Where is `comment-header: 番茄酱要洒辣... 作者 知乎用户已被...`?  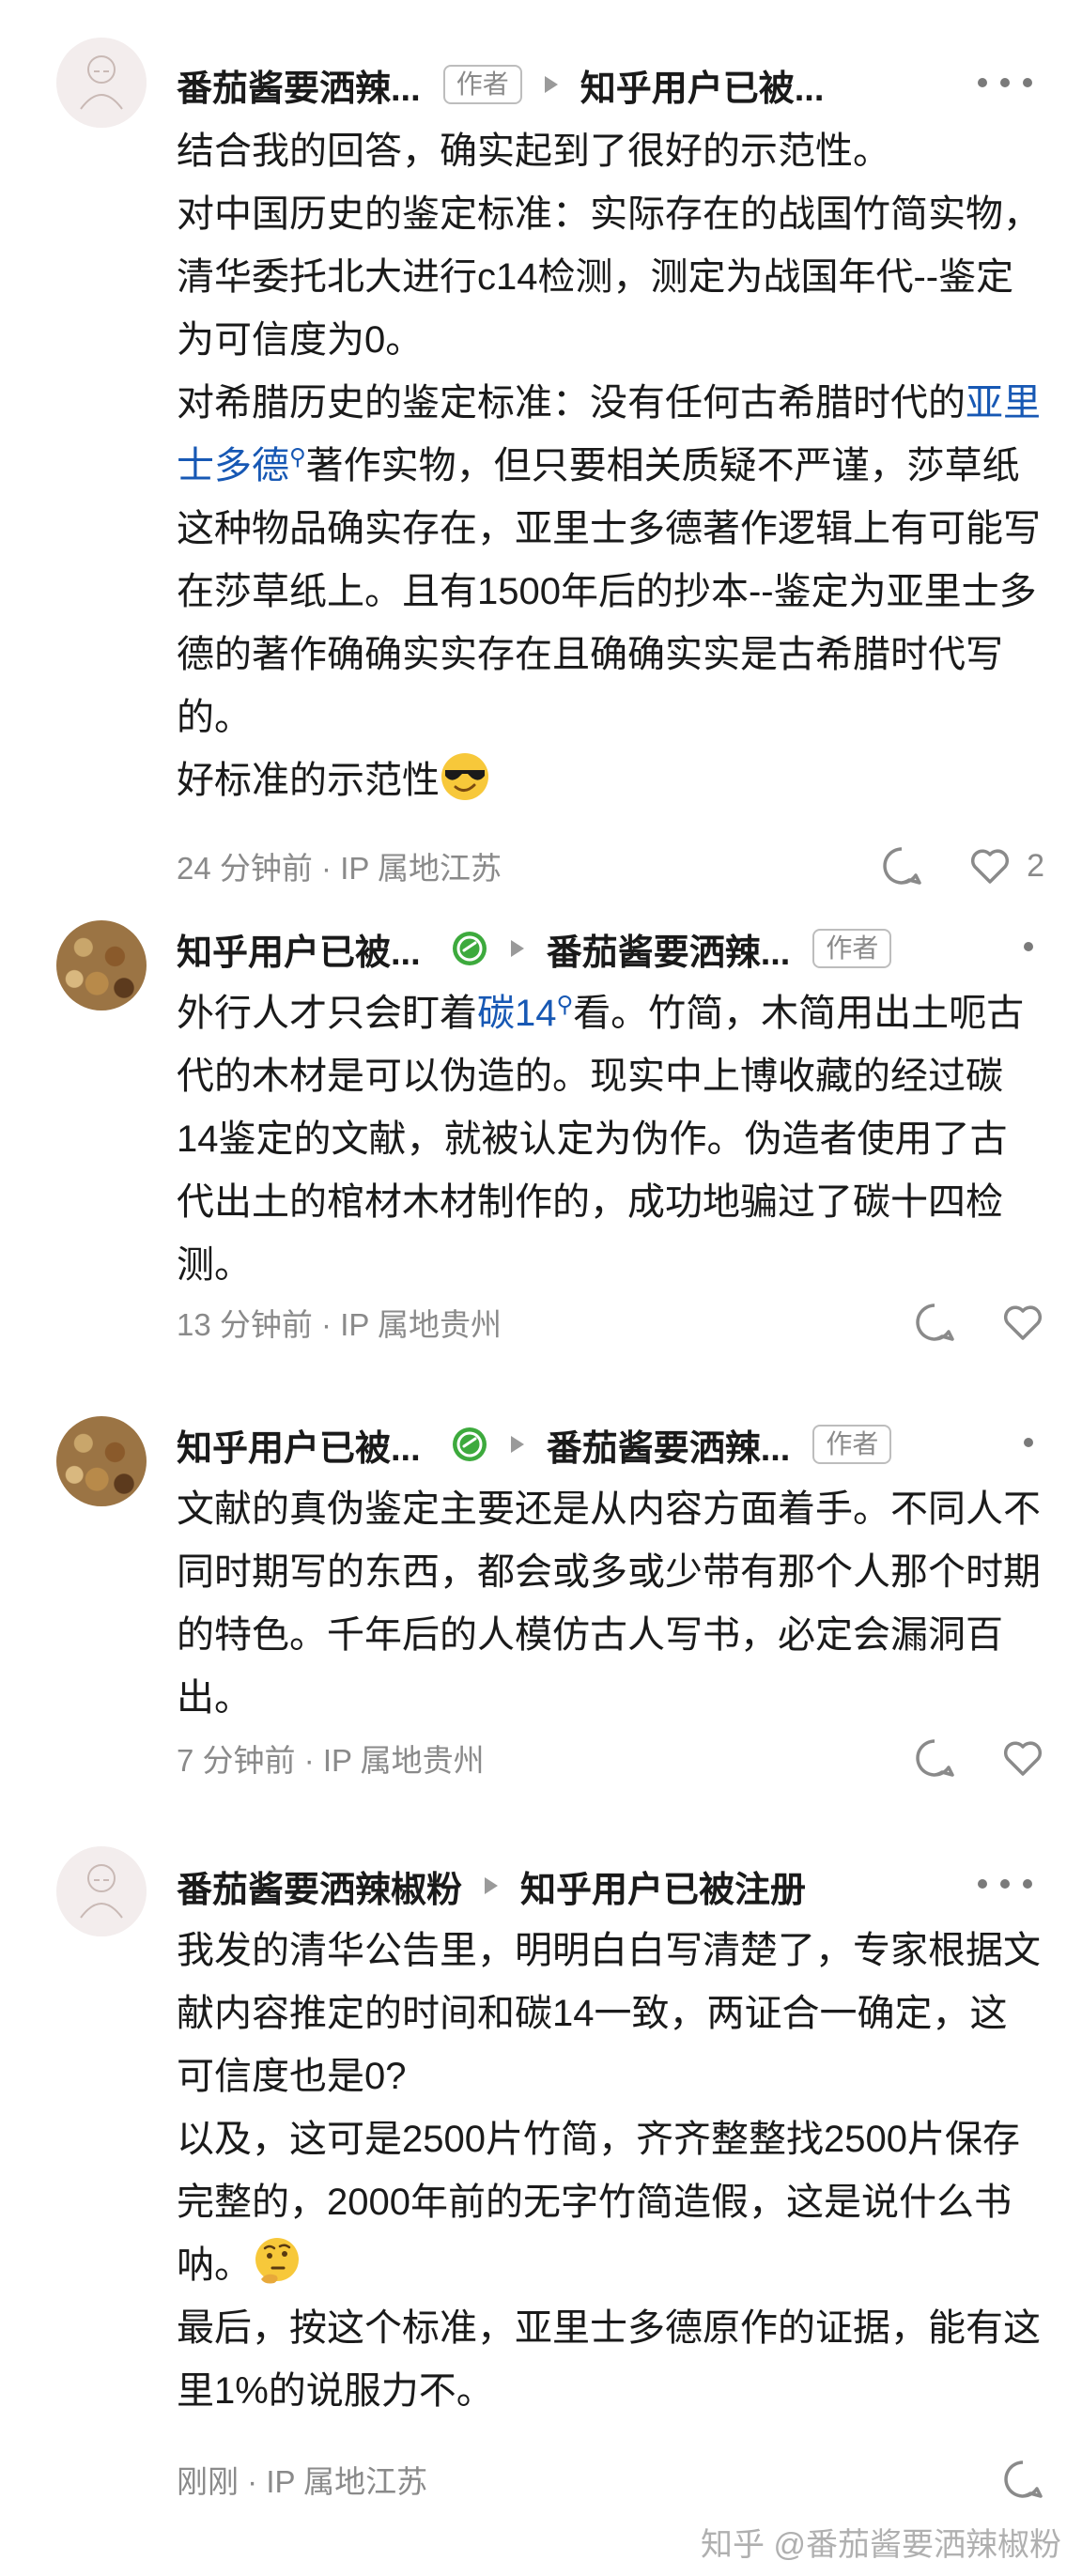
comment-header: 番茄酱要洒辣... 作者 知乎用户已被... is located at coordinates (610, 84).